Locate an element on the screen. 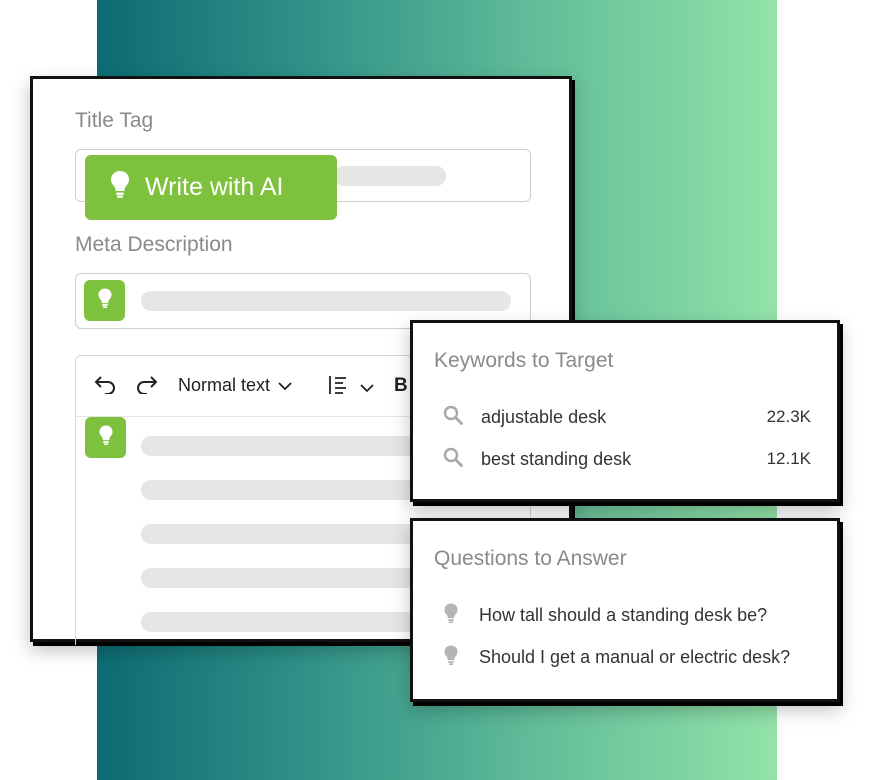 This screenshot has height=780, width=870. keyword-row: adjustable desk 22.3K is located at coordinates (627, 417).